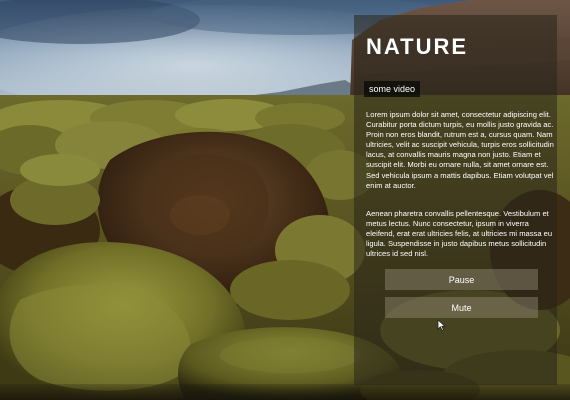  What do you see at coordinates (285, 392) in the screenshot?
I see `video-bottom-strip` at bounding box center [285, 392].